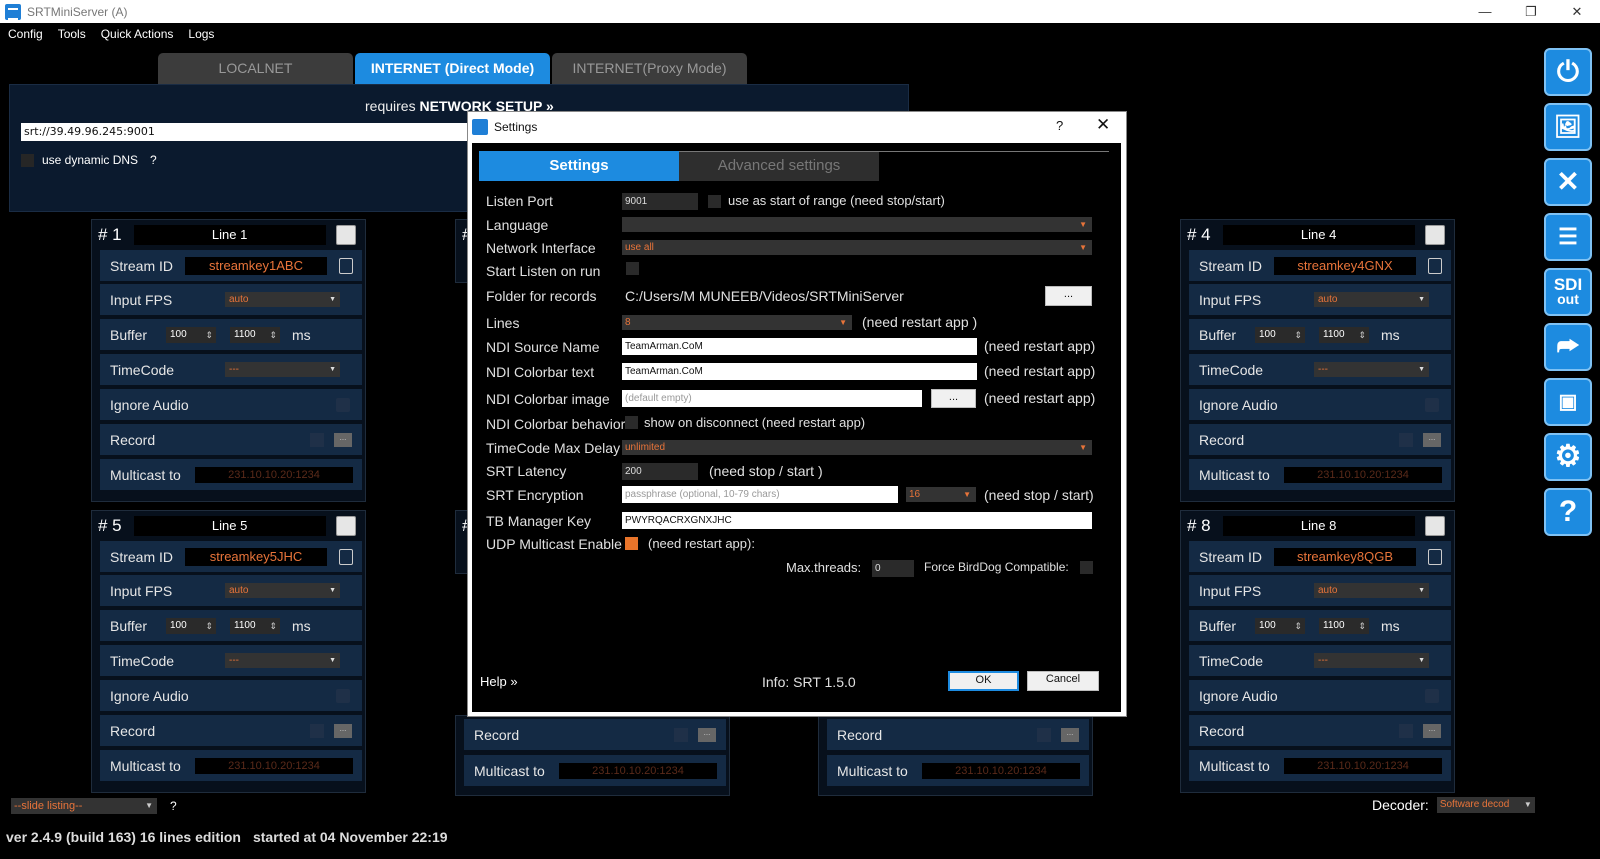  What do you see at coordinates (1059, 125) in the screenshot?
I see `dialog-help-button: ?` at bounding box center [1059, 125].